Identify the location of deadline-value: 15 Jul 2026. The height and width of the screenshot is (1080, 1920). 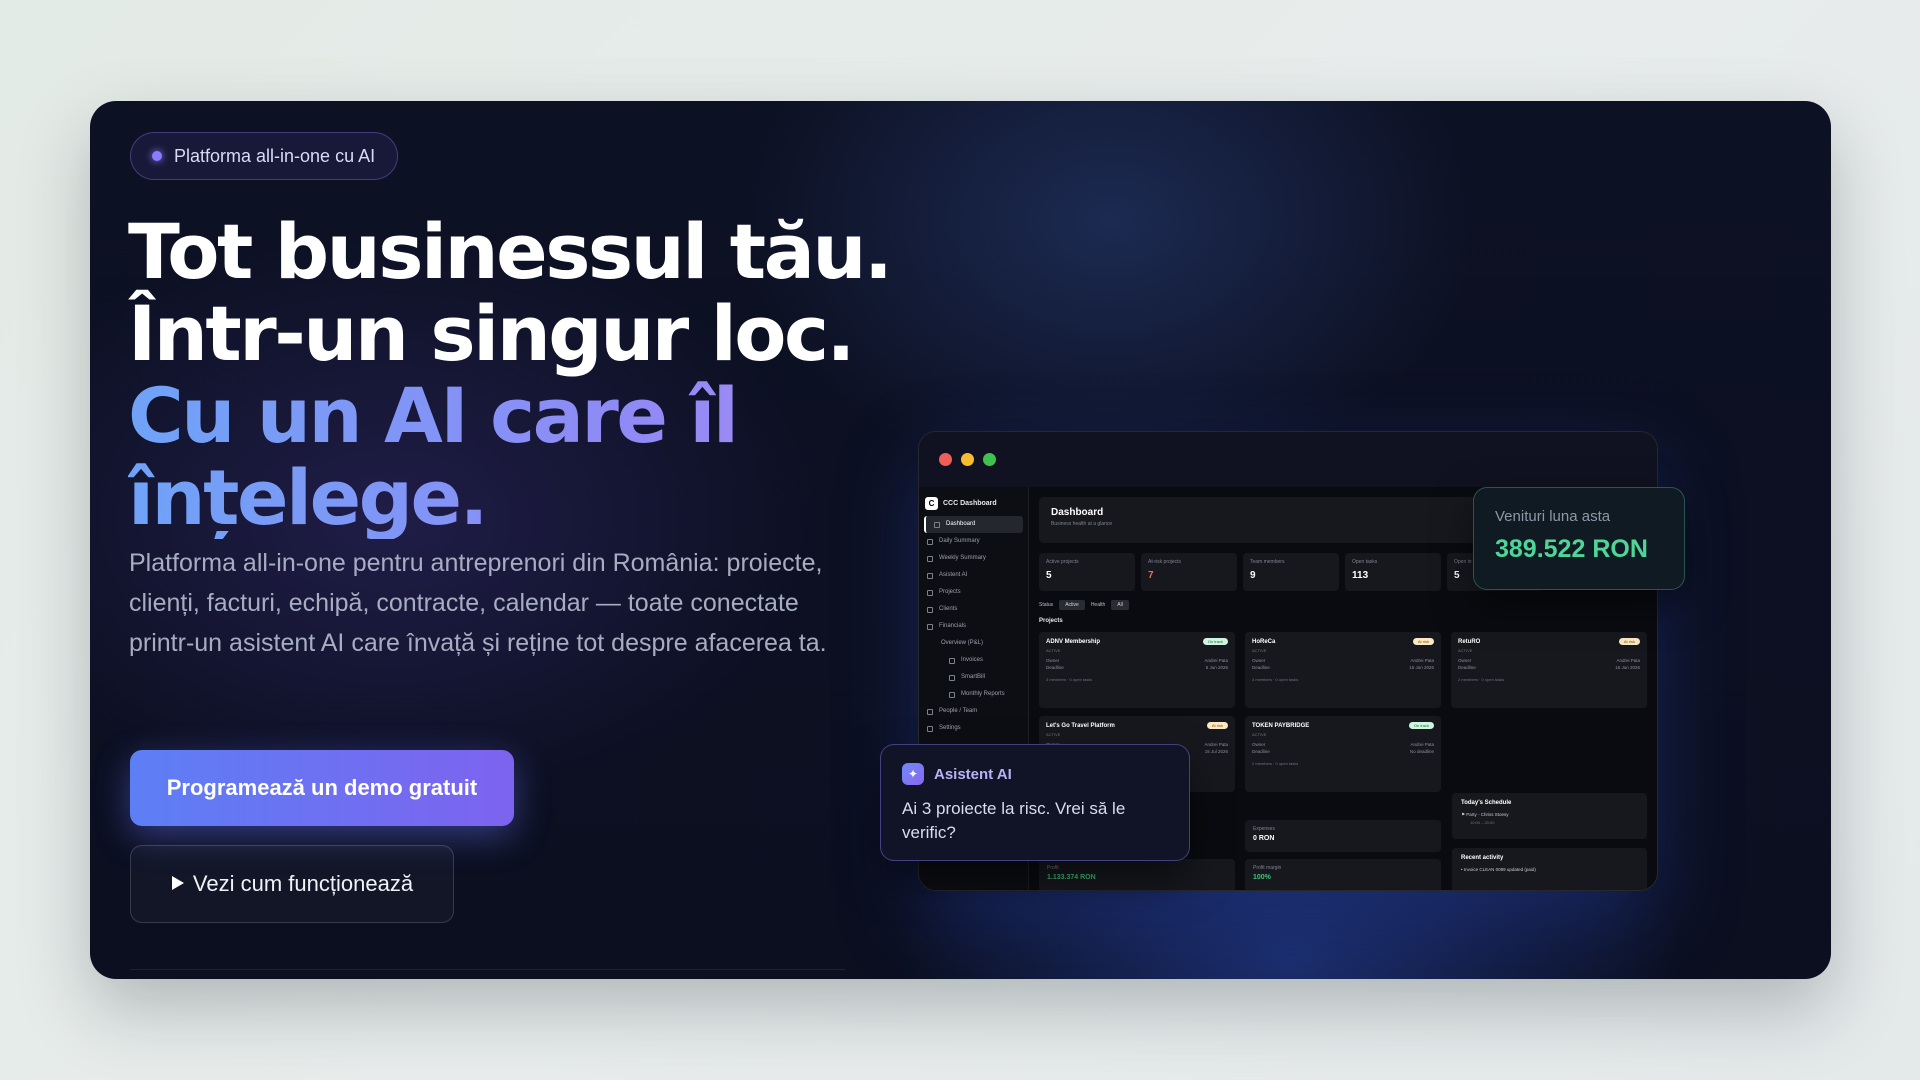
(1216, 751).